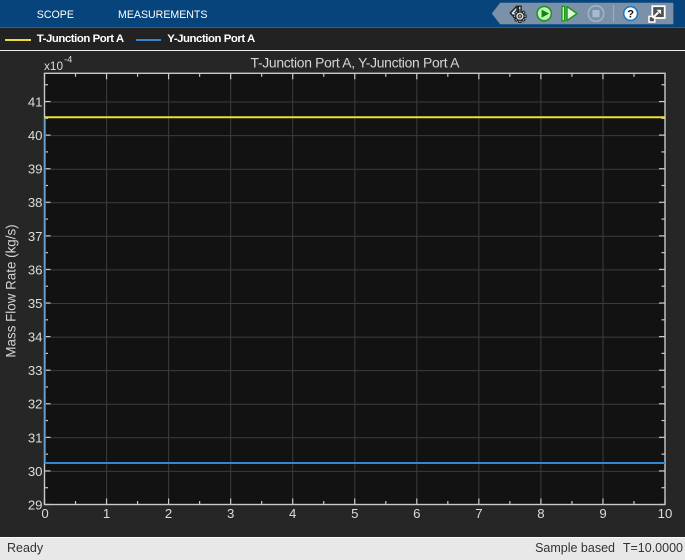 This screenshot has width=685, height=560. What do you see at coordinates (354, 513) in the screenshot?
I see `svg-text: 5` at bounding box center [354, 513].